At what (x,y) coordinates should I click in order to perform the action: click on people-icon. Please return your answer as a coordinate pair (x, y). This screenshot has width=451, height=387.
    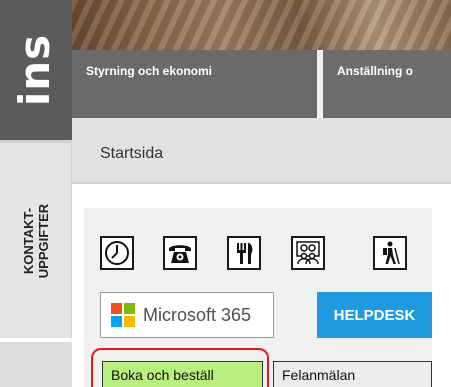
    Looking at the image, I should click on (308, 253).